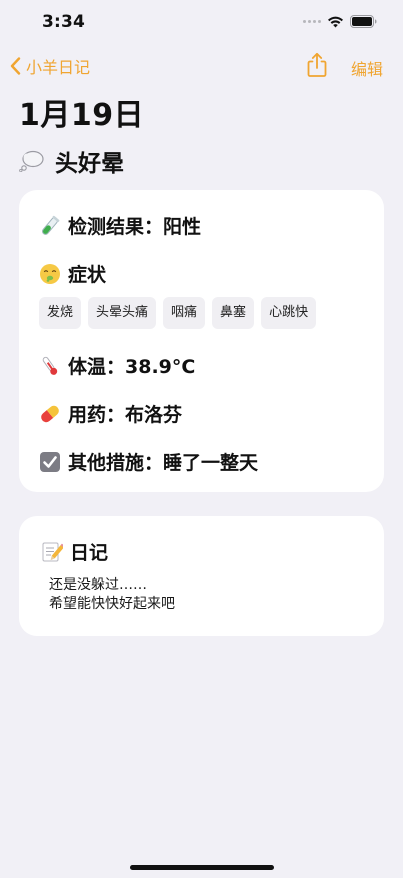 The image size is (403, 878). Describe the element at coordinates (184, 313) in the screenshot. I see `symptom-tag: 咽痛` at that location.